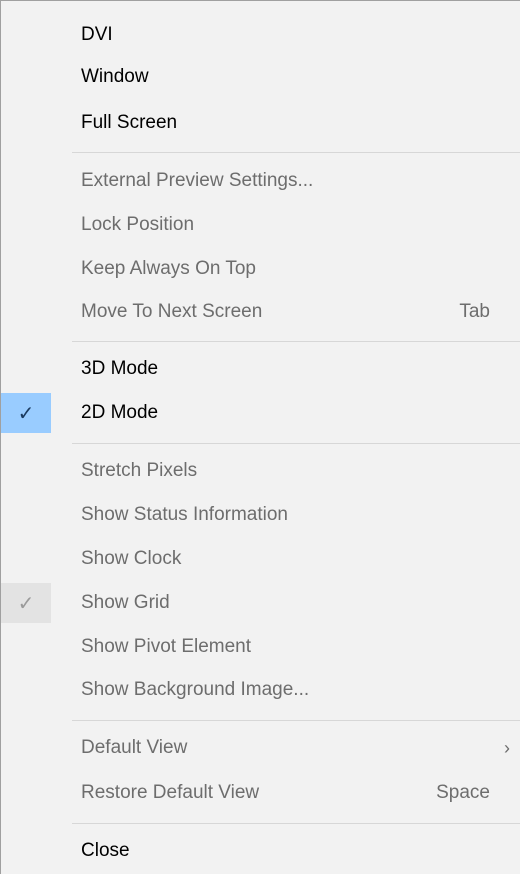 The height and width of the screenshot is (874, 520). Describe the element at coordinates (260, 647) in the screenshot. I see `menu-item-show-pivot-element: Show Pivot Element` at that location.